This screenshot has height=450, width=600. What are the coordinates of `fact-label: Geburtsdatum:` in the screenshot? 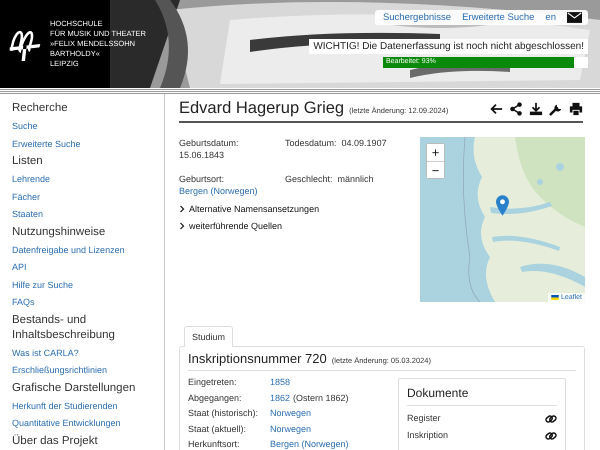 It's located at (209, 143).